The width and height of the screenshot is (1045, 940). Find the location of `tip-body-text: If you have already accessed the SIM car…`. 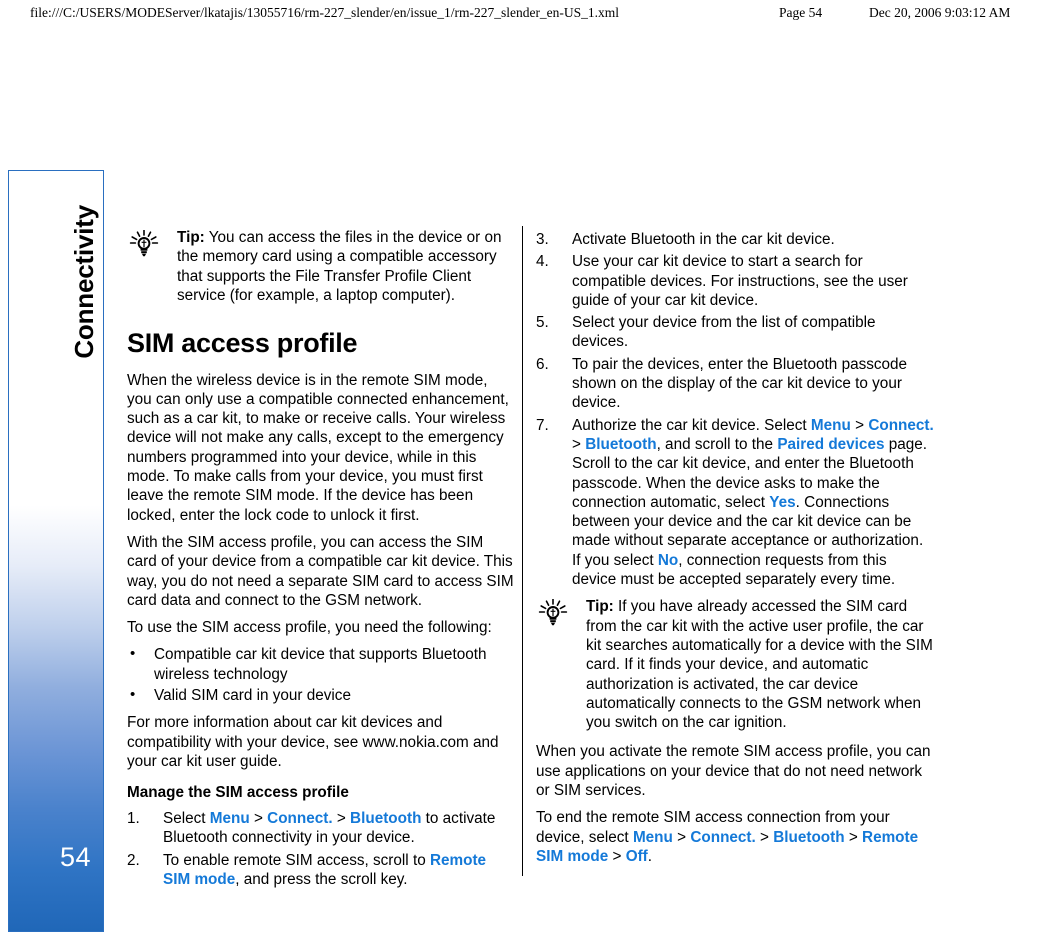

tip-body-text: If you have already accessed the SIM car… is located at coordinates (759, 665).